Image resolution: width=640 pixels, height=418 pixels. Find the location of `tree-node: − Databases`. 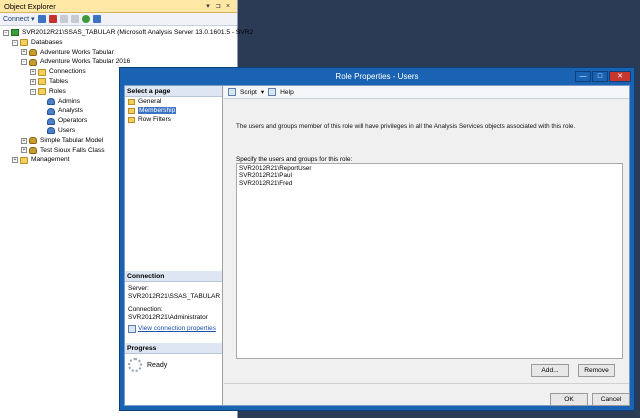

tree-node: − Databases is located at coordinates (118, 43).